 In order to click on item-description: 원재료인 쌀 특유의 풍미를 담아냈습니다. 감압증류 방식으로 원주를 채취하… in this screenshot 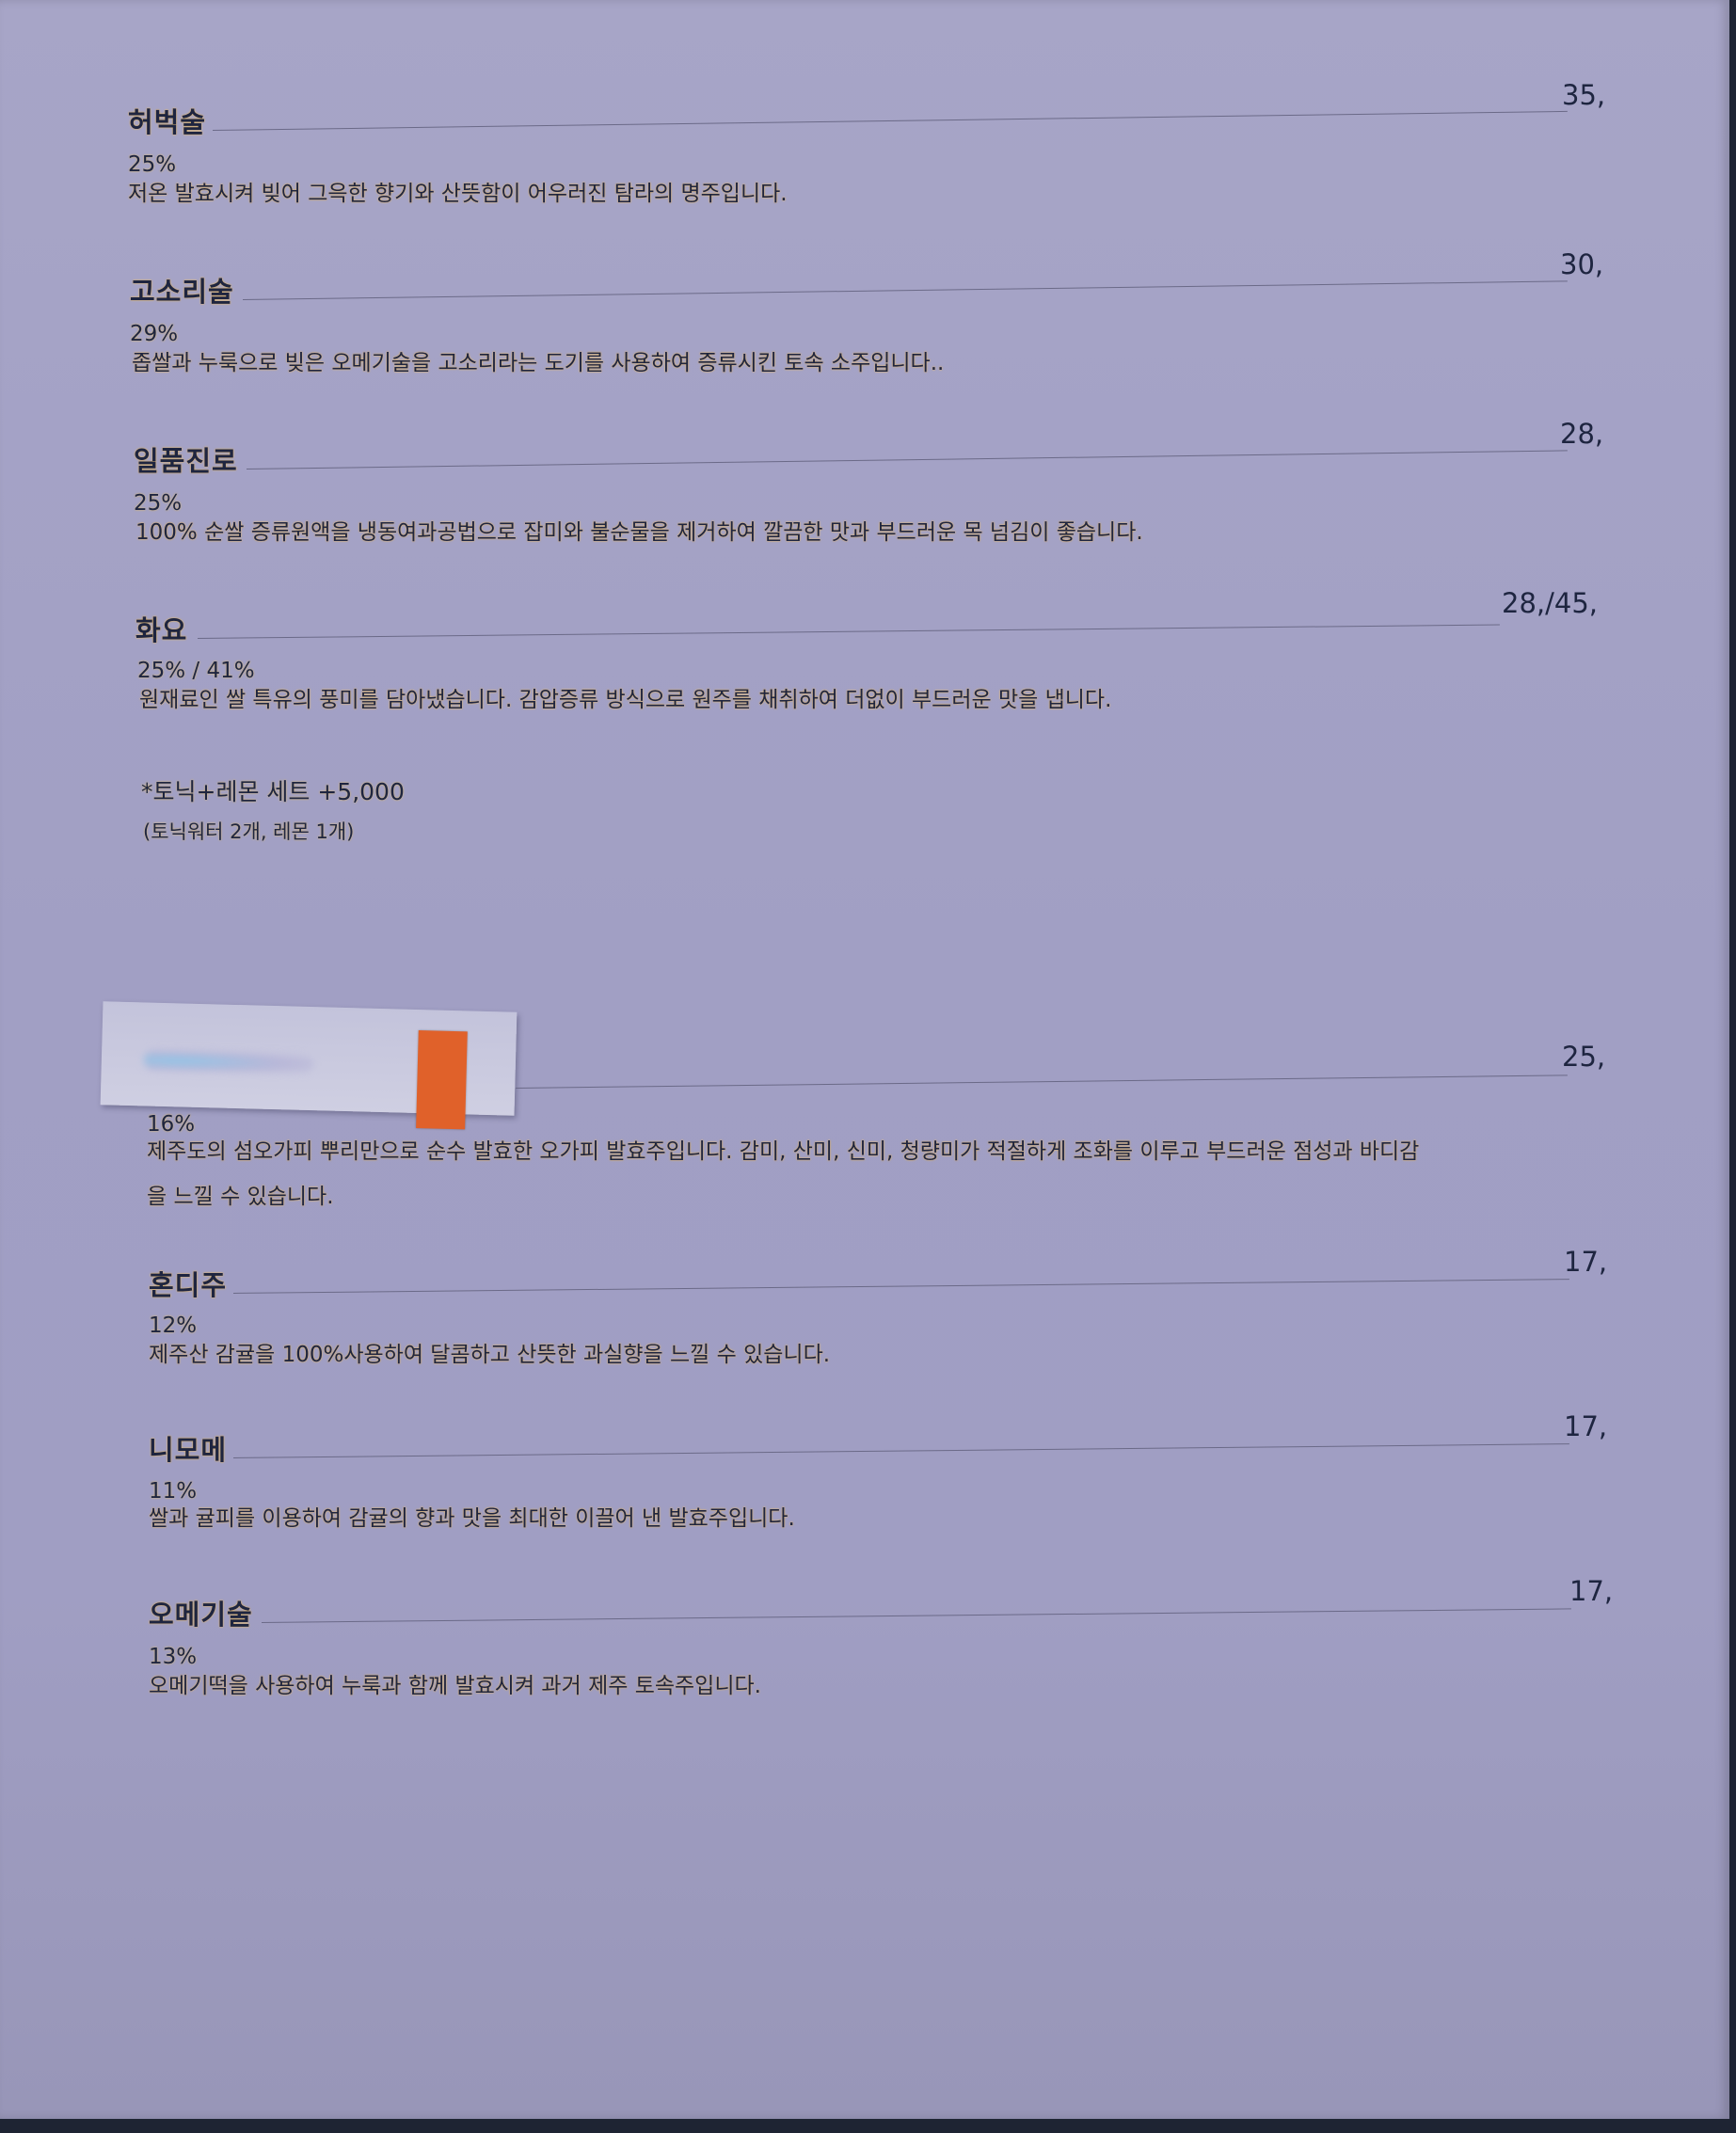, I will do `click(625, 700)`.